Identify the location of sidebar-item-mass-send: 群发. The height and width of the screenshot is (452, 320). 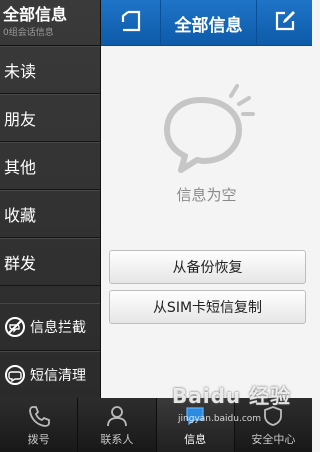
(50, 262).